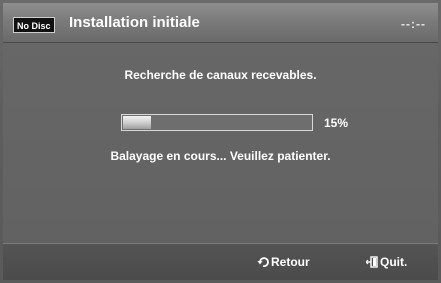 Image resolution: width=441 pixels, height=283 pixels. Describe the element at coordinates (217, 122) in the screenshot. I see `progress-bar` at that location.